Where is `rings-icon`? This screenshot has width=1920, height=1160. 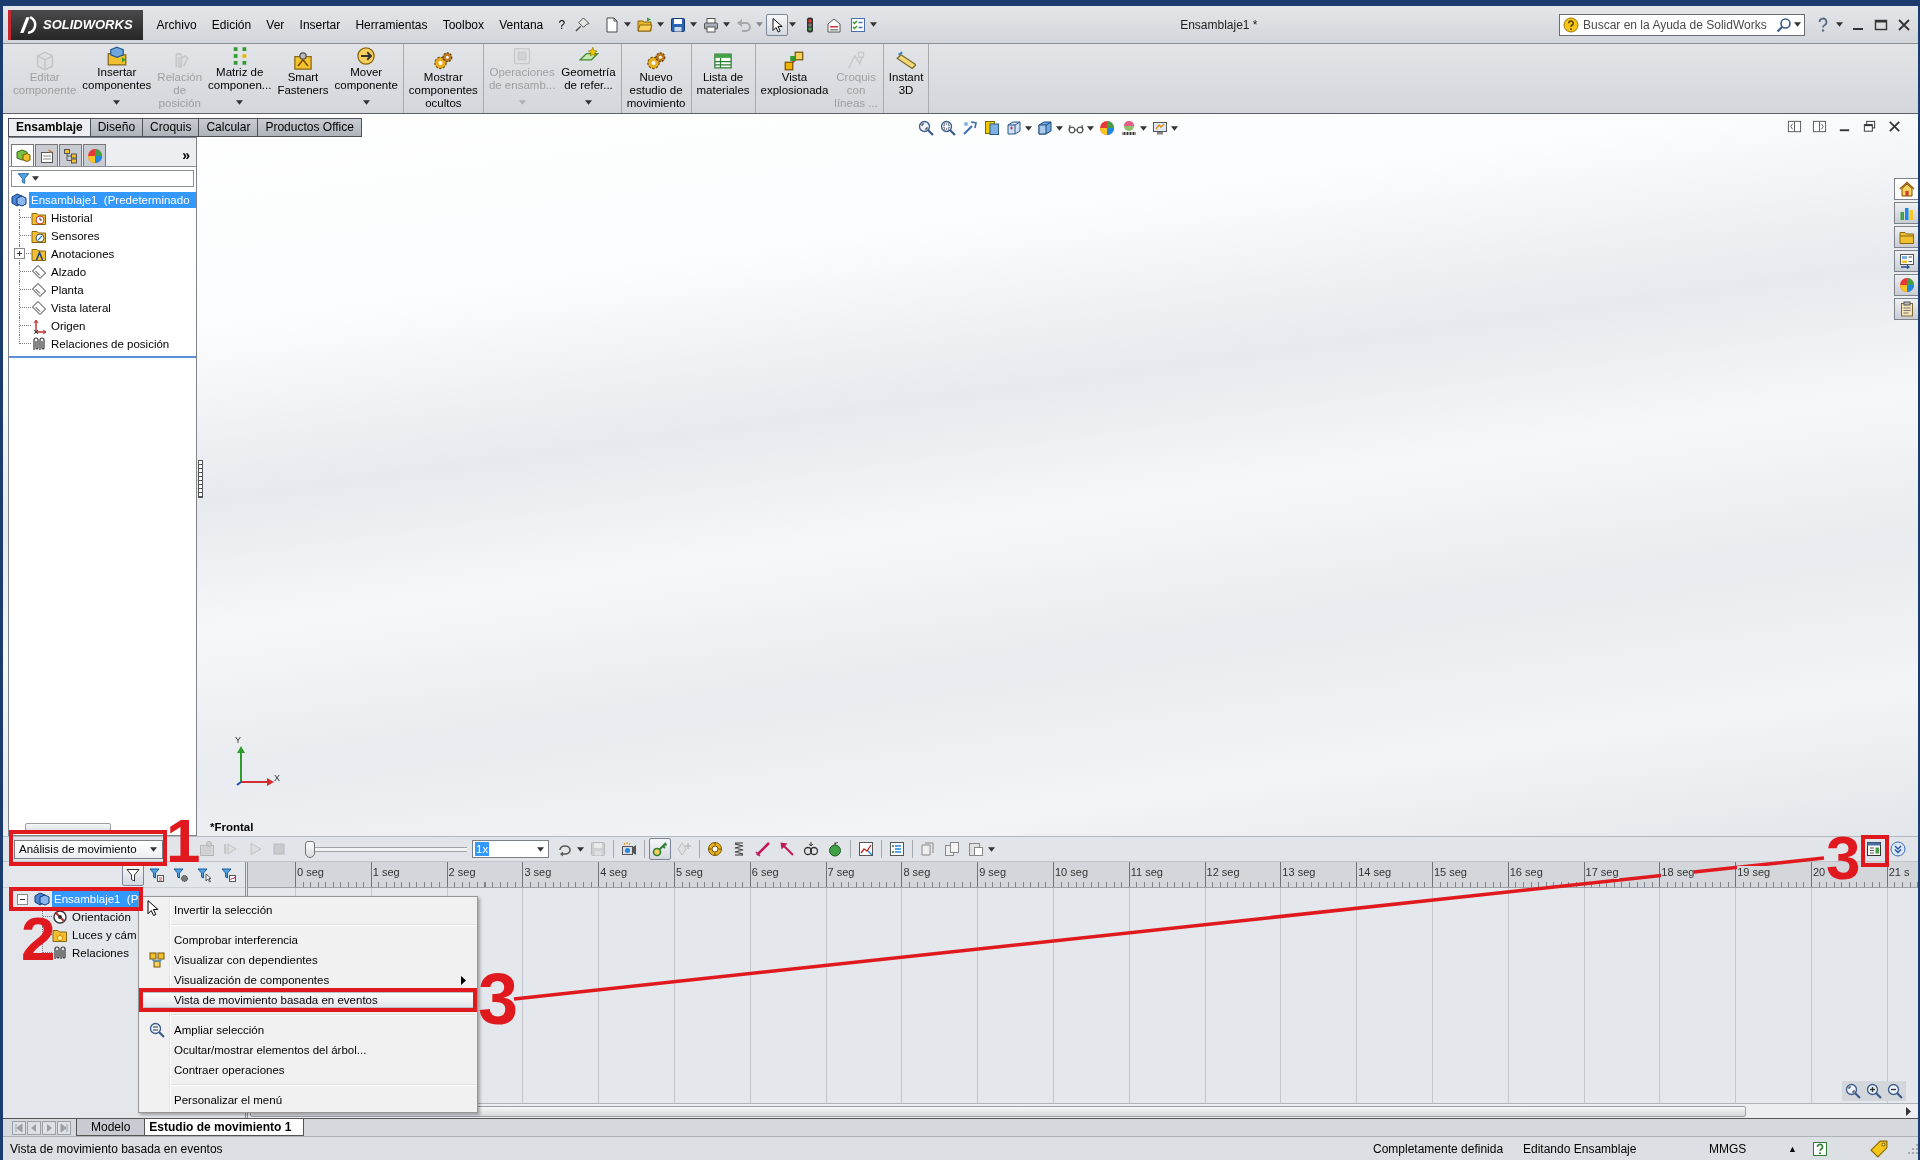
rings-icon is located at coordinates (811, 849).